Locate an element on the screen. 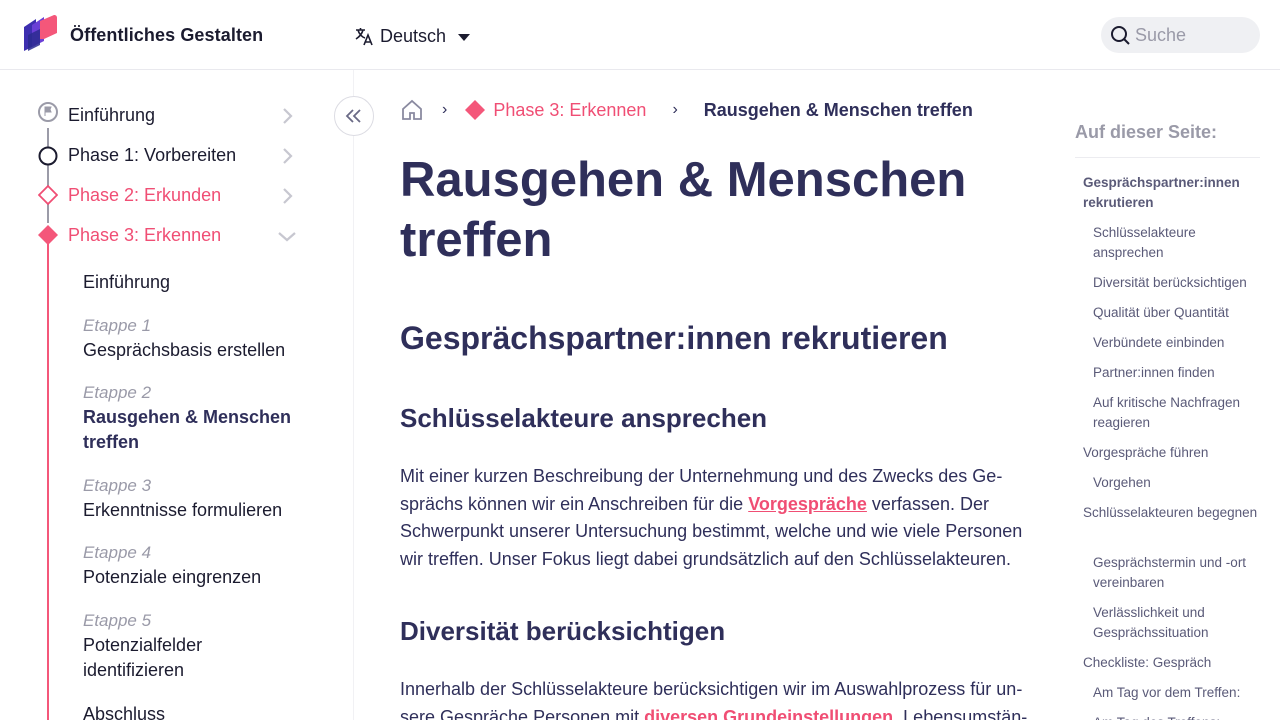 The width and height of the screenshot is (1280, 720). circle-marker-icon is located at coordinates (48, 156).